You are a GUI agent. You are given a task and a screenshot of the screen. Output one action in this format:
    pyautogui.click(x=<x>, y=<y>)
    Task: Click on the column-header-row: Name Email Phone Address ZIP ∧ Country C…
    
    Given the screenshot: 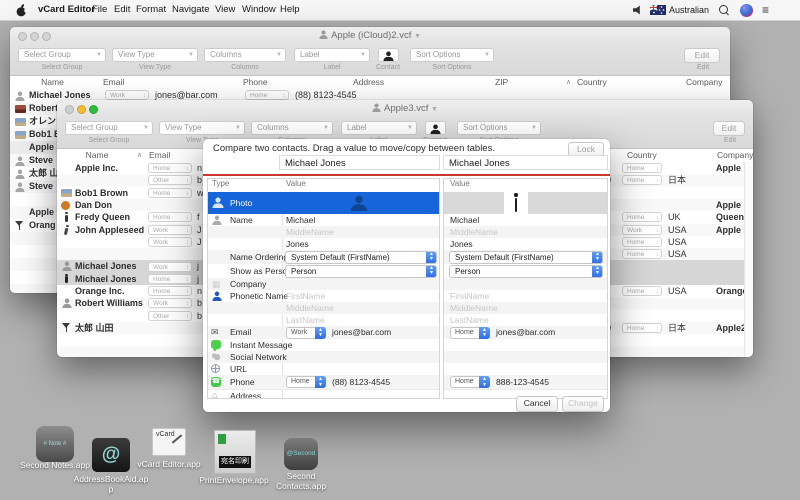 What is the action you would take?
    pyautogui.click(x=370, y=83)
    